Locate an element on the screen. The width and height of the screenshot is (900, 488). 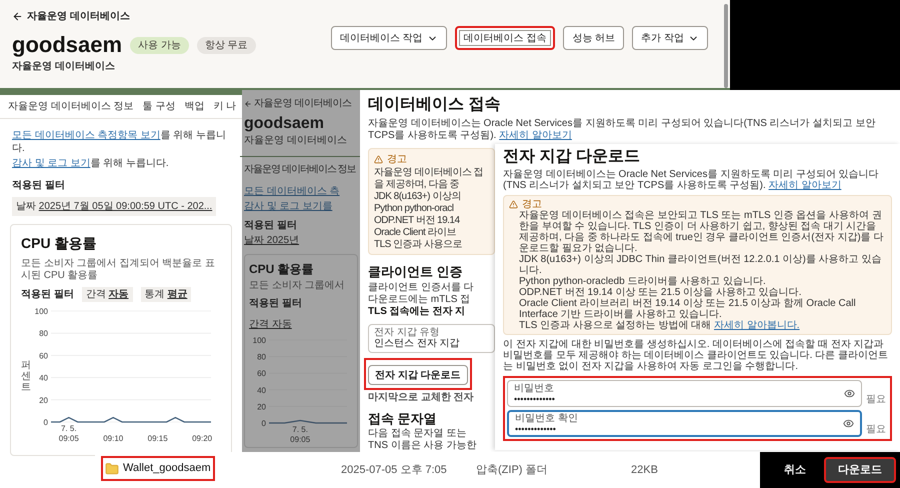
axis-tick-label: 09:20 is located at coordinates (202, 438).